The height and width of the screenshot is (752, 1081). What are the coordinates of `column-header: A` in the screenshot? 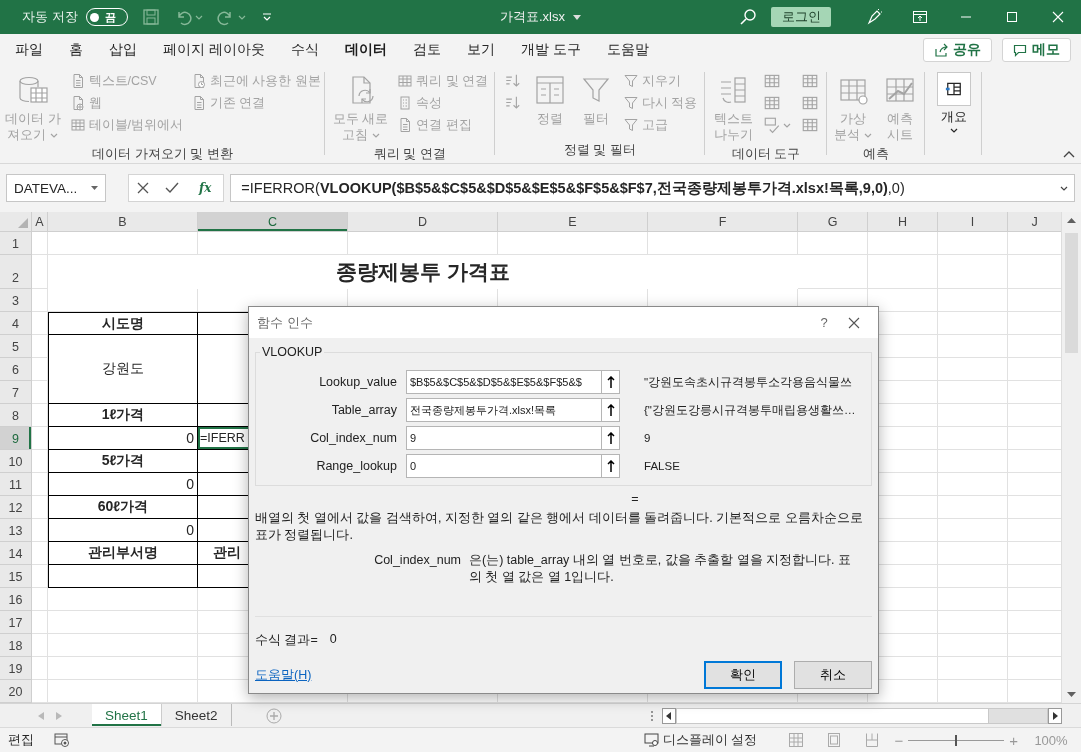 It's located at (40, 222).